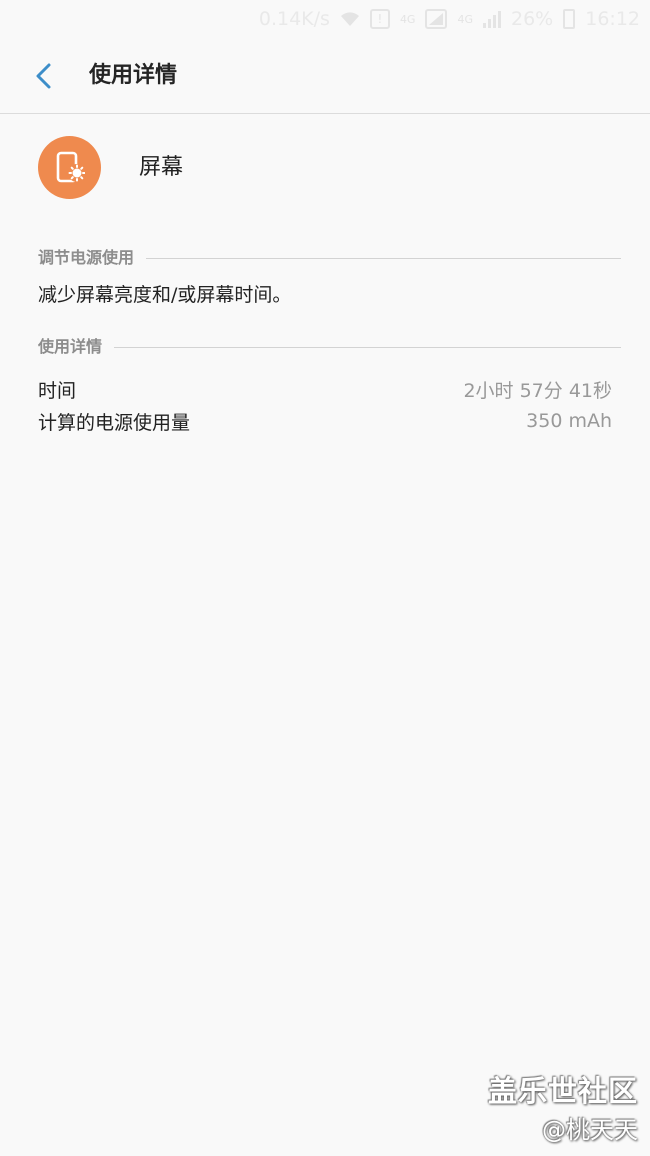 The image size is (650, 1156). I want to click on section-header-adjust-power: 调节电源使用, so click(329, 258).